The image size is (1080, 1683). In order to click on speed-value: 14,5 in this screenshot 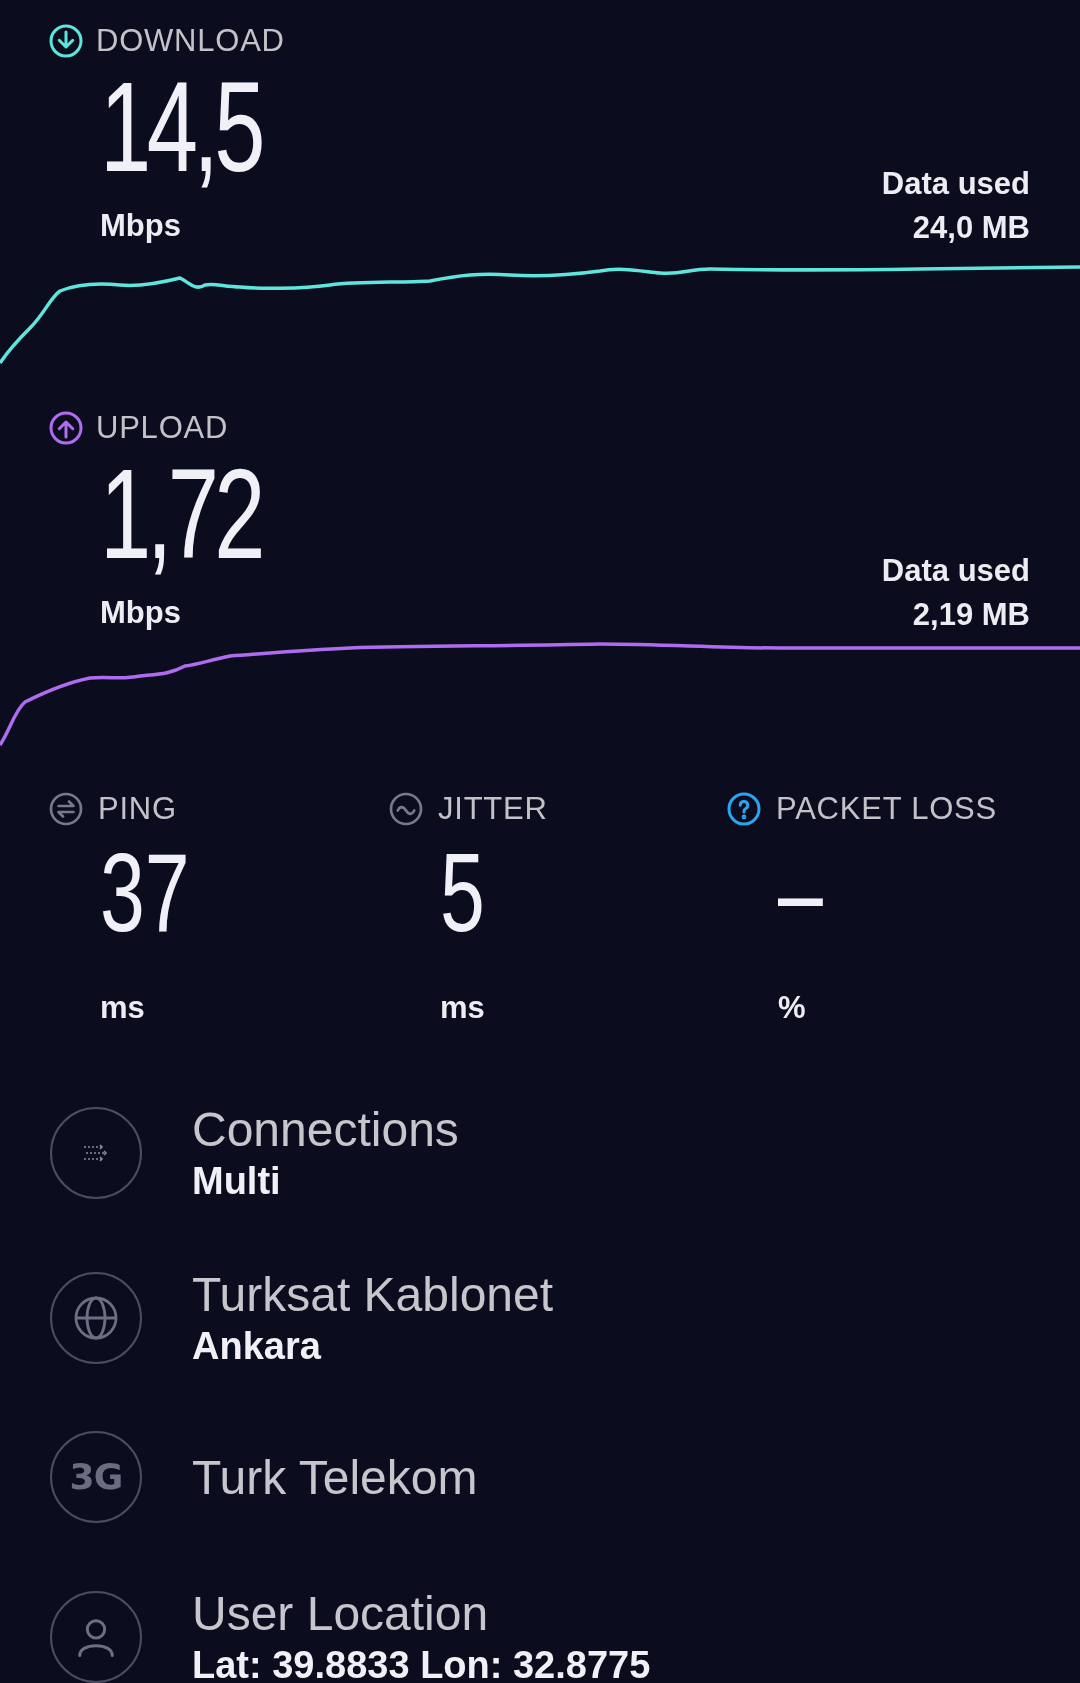, I will do `click(180, 126)`.